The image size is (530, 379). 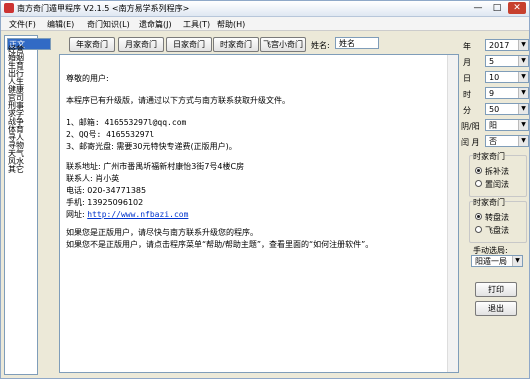 I want to click on group1-title: 时家奇门, so click(x=489, y=156).